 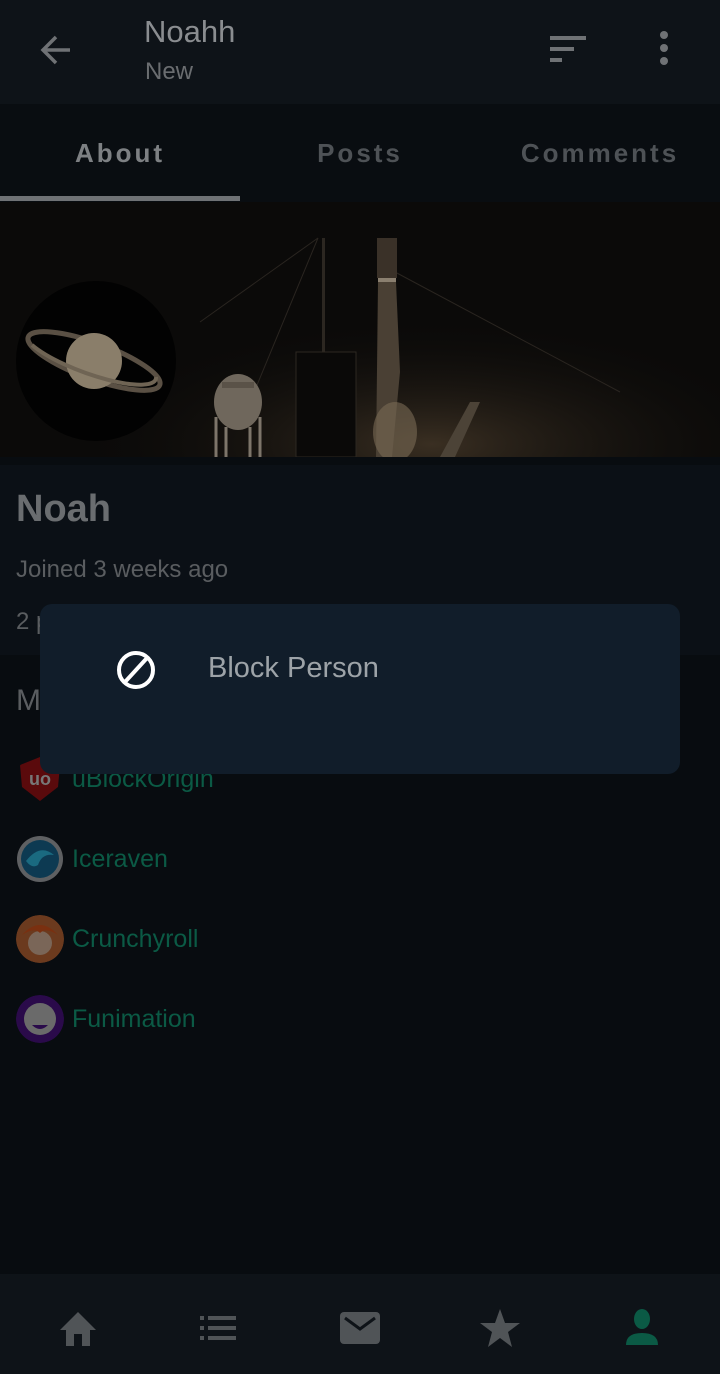 What do you see at coordinates (134, 1018) in the screenshot?
I see `community-name: Funimation` at bounding box center [134, 1018].